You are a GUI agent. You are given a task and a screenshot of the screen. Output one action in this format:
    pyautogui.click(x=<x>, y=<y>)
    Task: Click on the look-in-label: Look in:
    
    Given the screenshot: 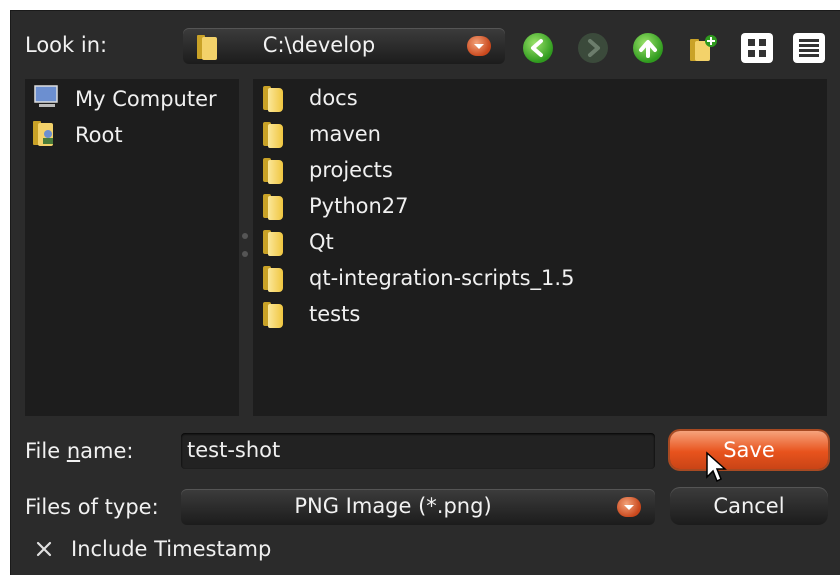 What is the action you would take?
    pyautogui.click(x=66, y=45)
    